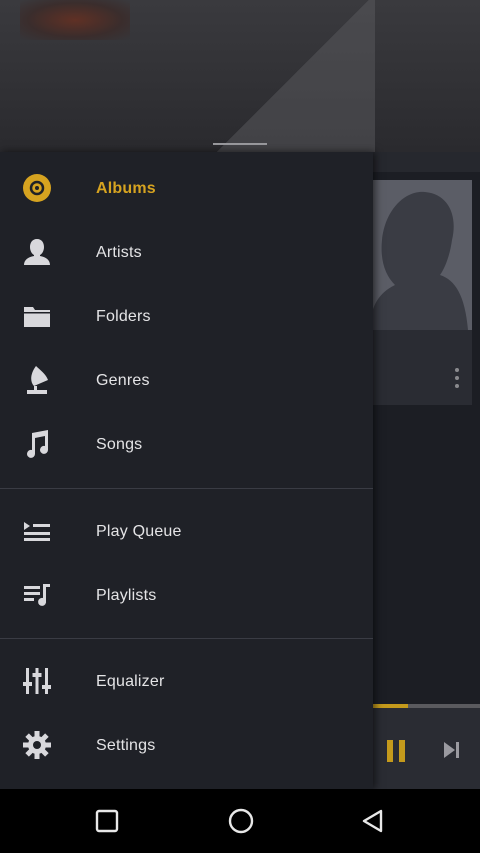 The image size is (480, 853). What do you see at coordinates (37, 316) in the screenshot?
I see `folder-icon` at bounding box center [37, 316].